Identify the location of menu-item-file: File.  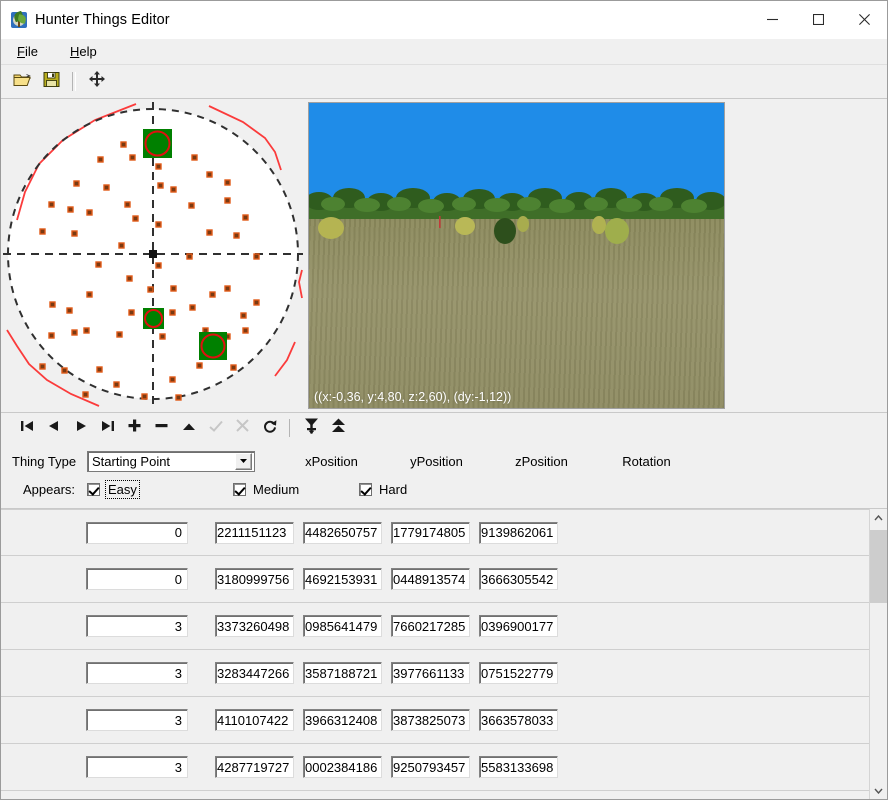
(29, 51).